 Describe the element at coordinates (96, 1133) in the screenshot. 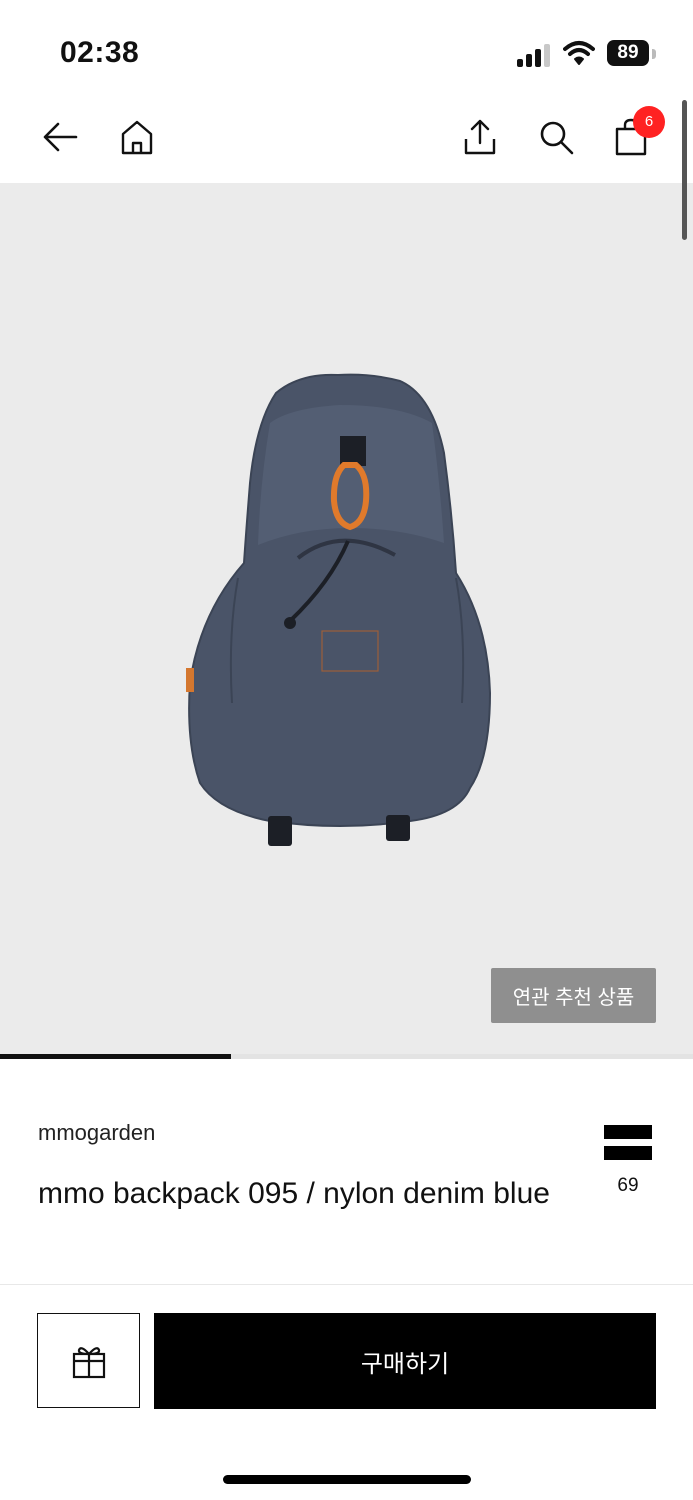

I see `brand-name: mmogarden` at that location.